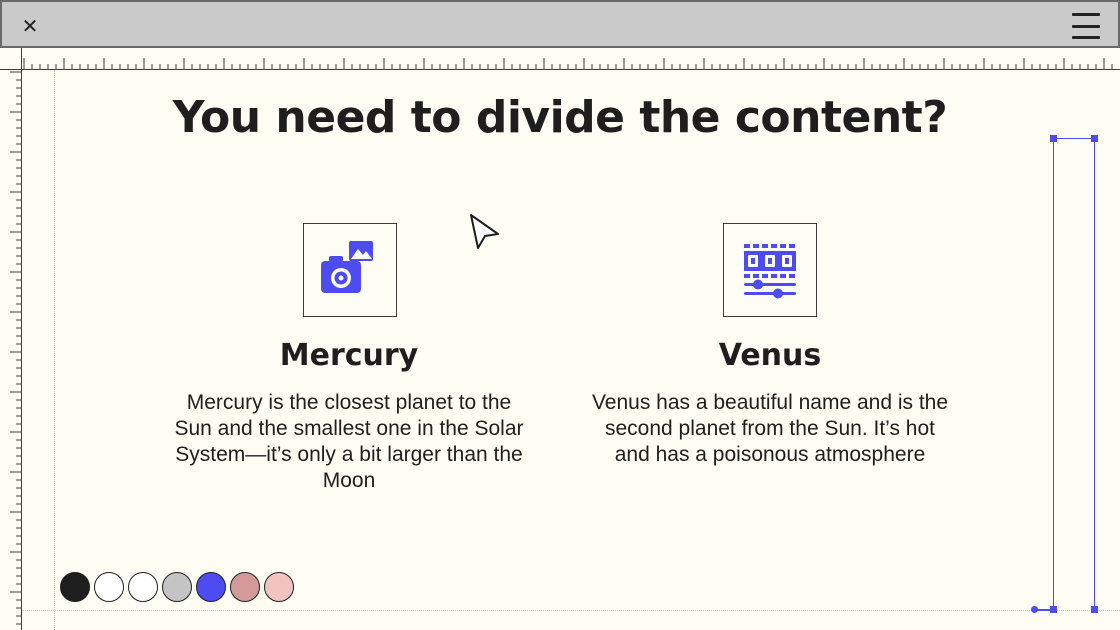  Describe the element at coordinates (75, 587) in the screenshot. I see `color-swatch-black` at that location.